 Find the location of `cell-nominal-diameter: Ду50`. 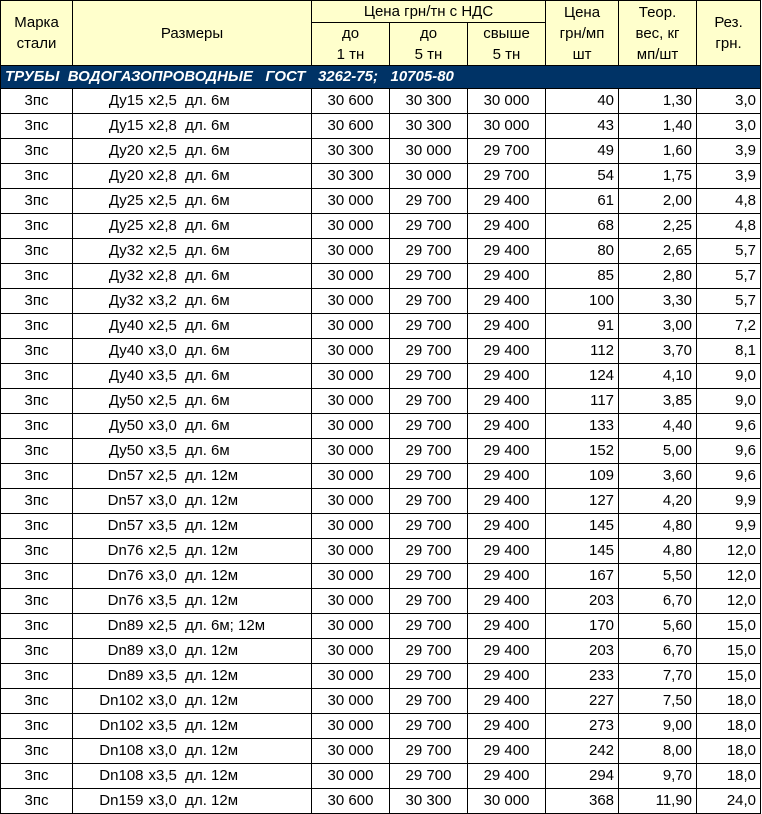

cell-nominal-diameter: Ду50 is located at coordinates (109, 451).